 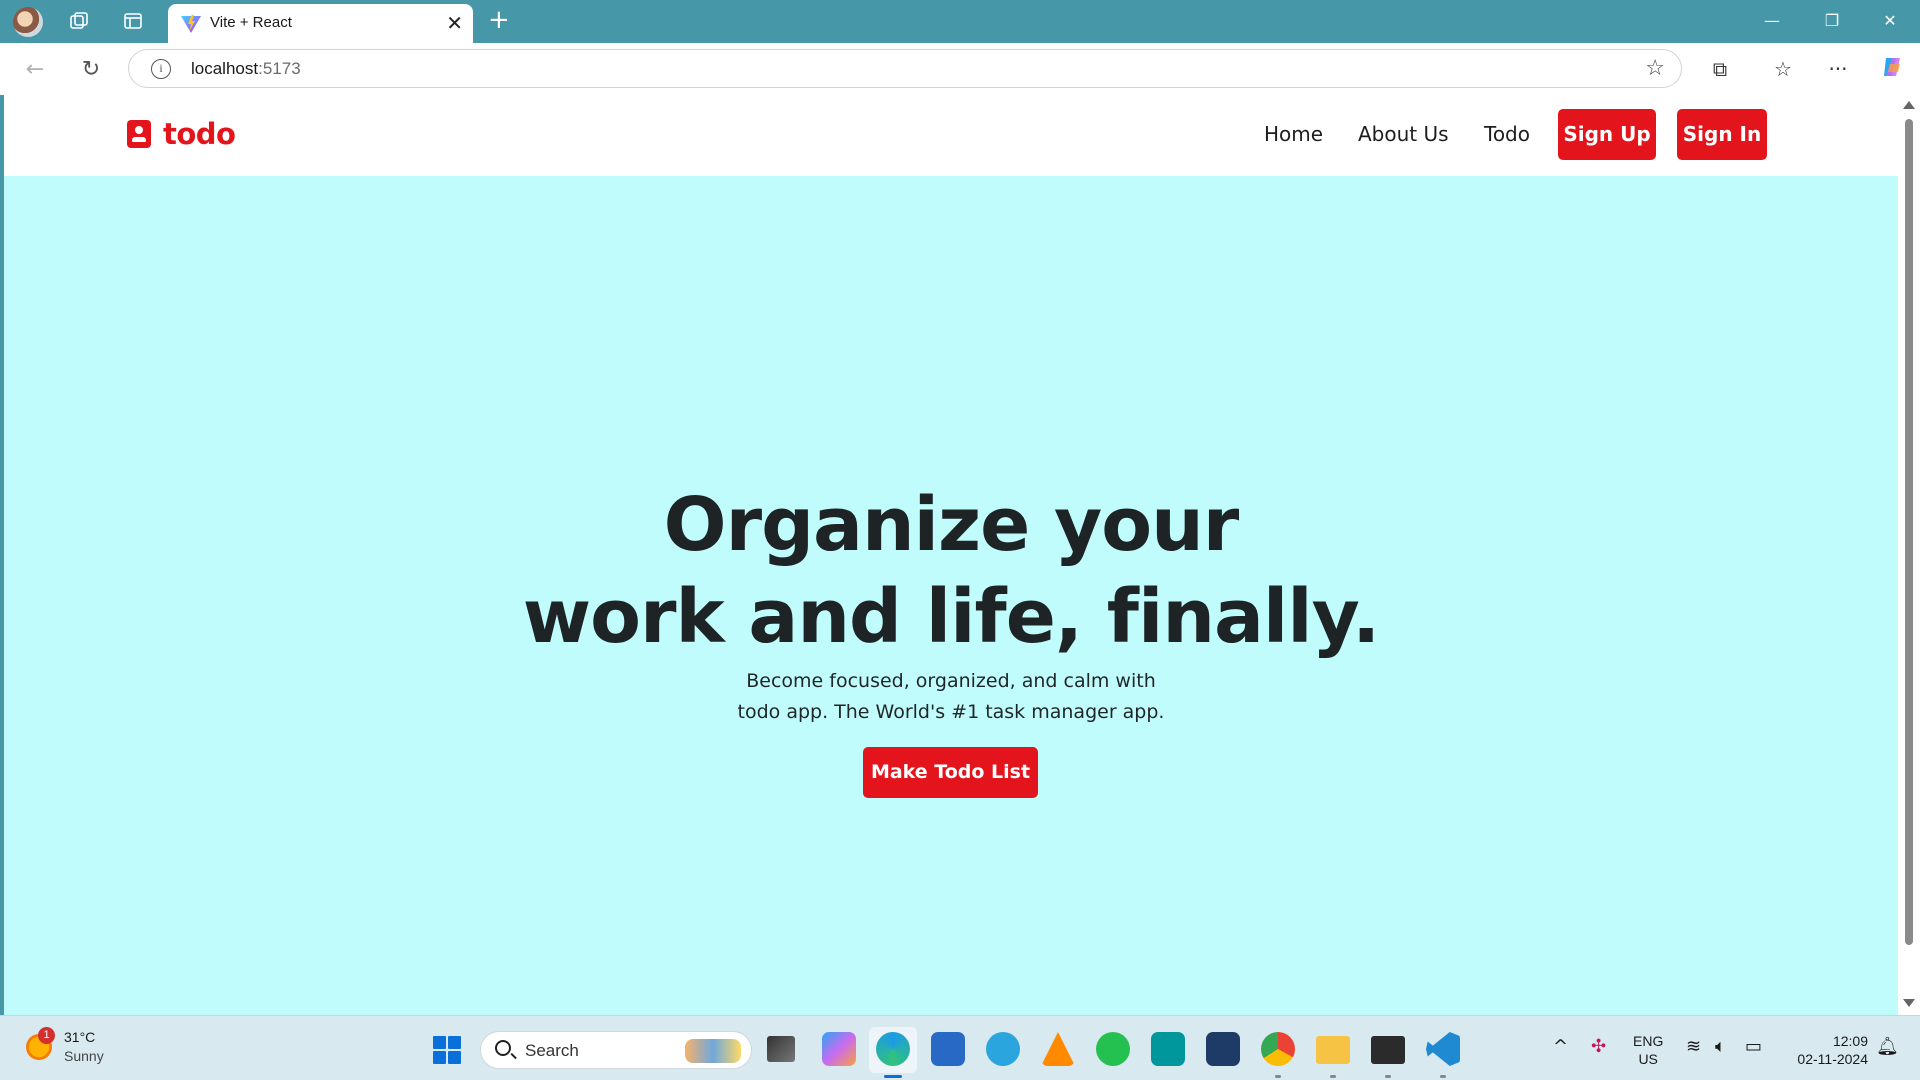 I want to click on extensions-icon: ⧉, so click(x=1720, y=69).